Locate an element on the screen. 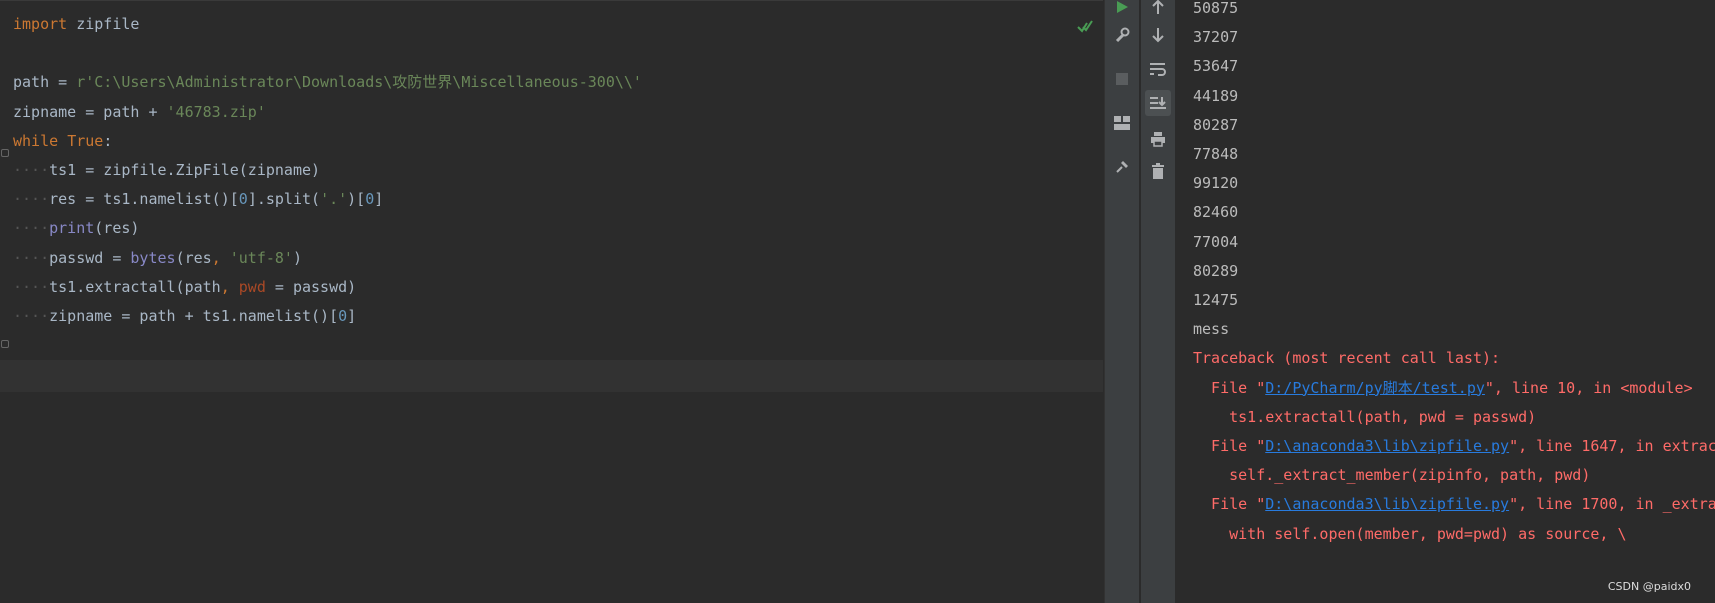 This screenshot has height=603, width=1715. code-token: ts1.extractall(path, pwd = passwd) is located at coordinates (1365, 416).